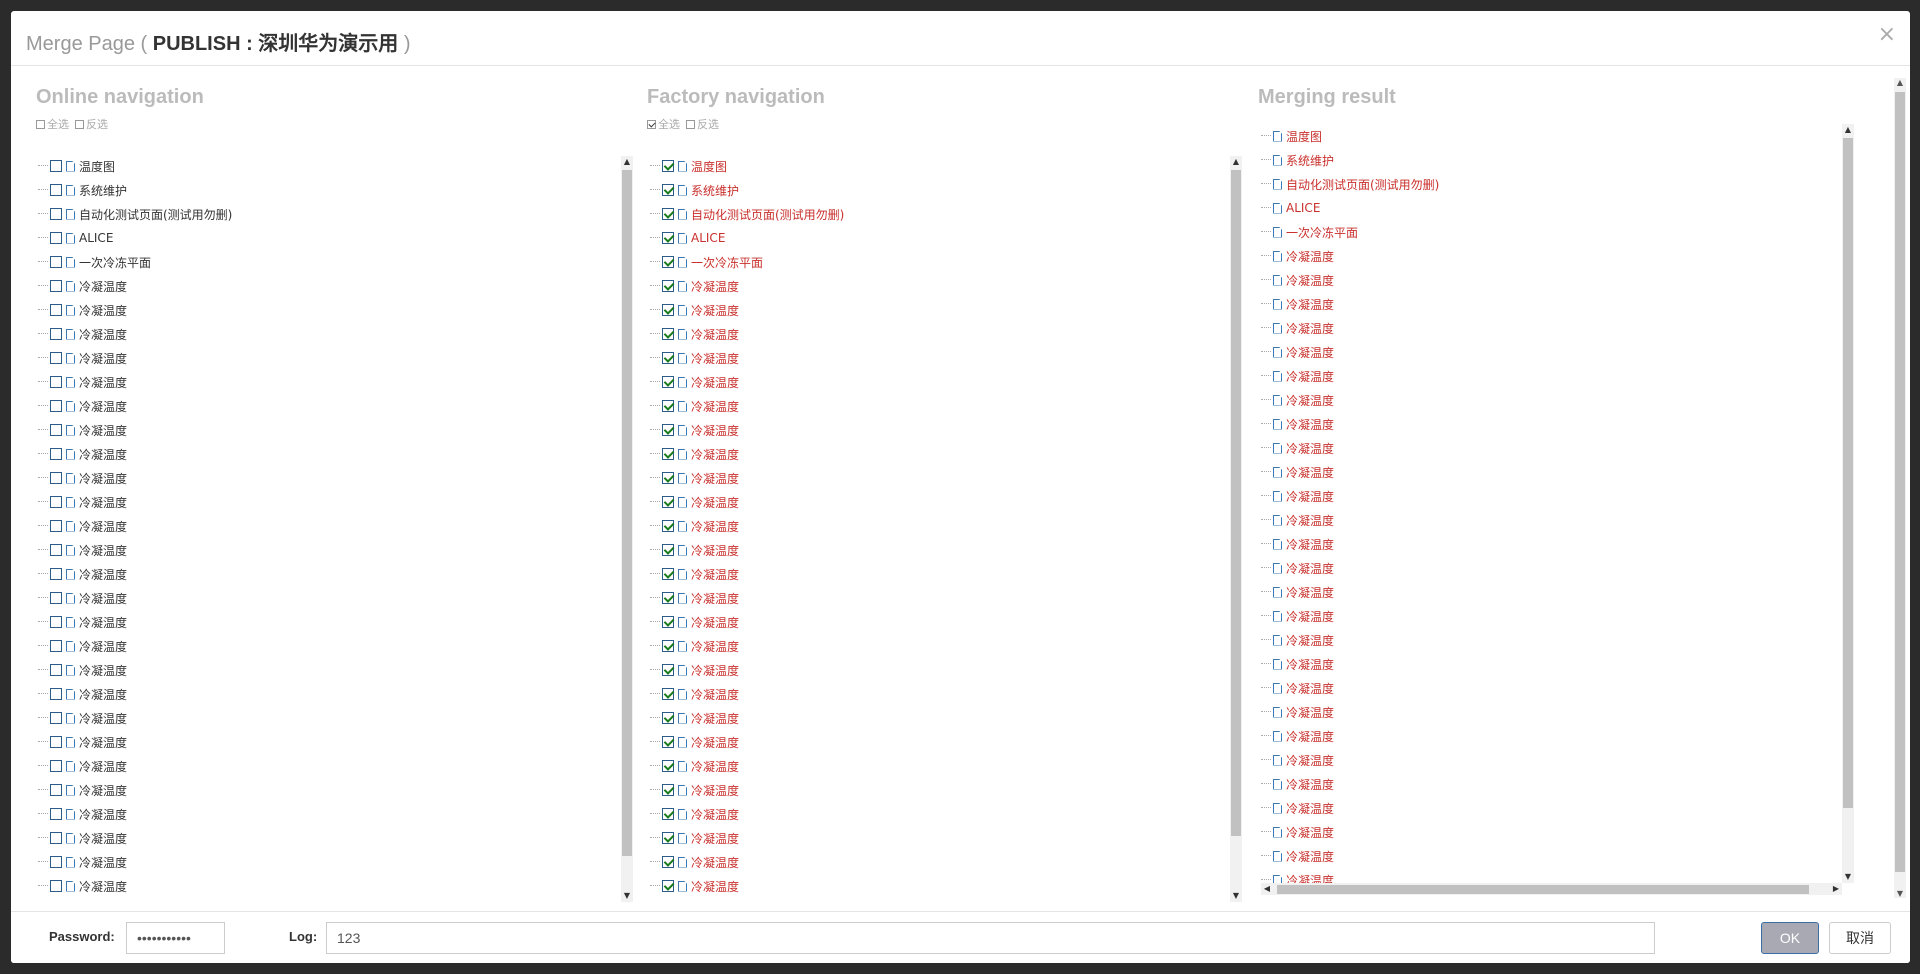 The width and height of the screenshot is (1920, 974). Describe the element at coordinates (1322, 232) in the screenshot. I see `tree-item-label: 一次冷冻平面` at that location.